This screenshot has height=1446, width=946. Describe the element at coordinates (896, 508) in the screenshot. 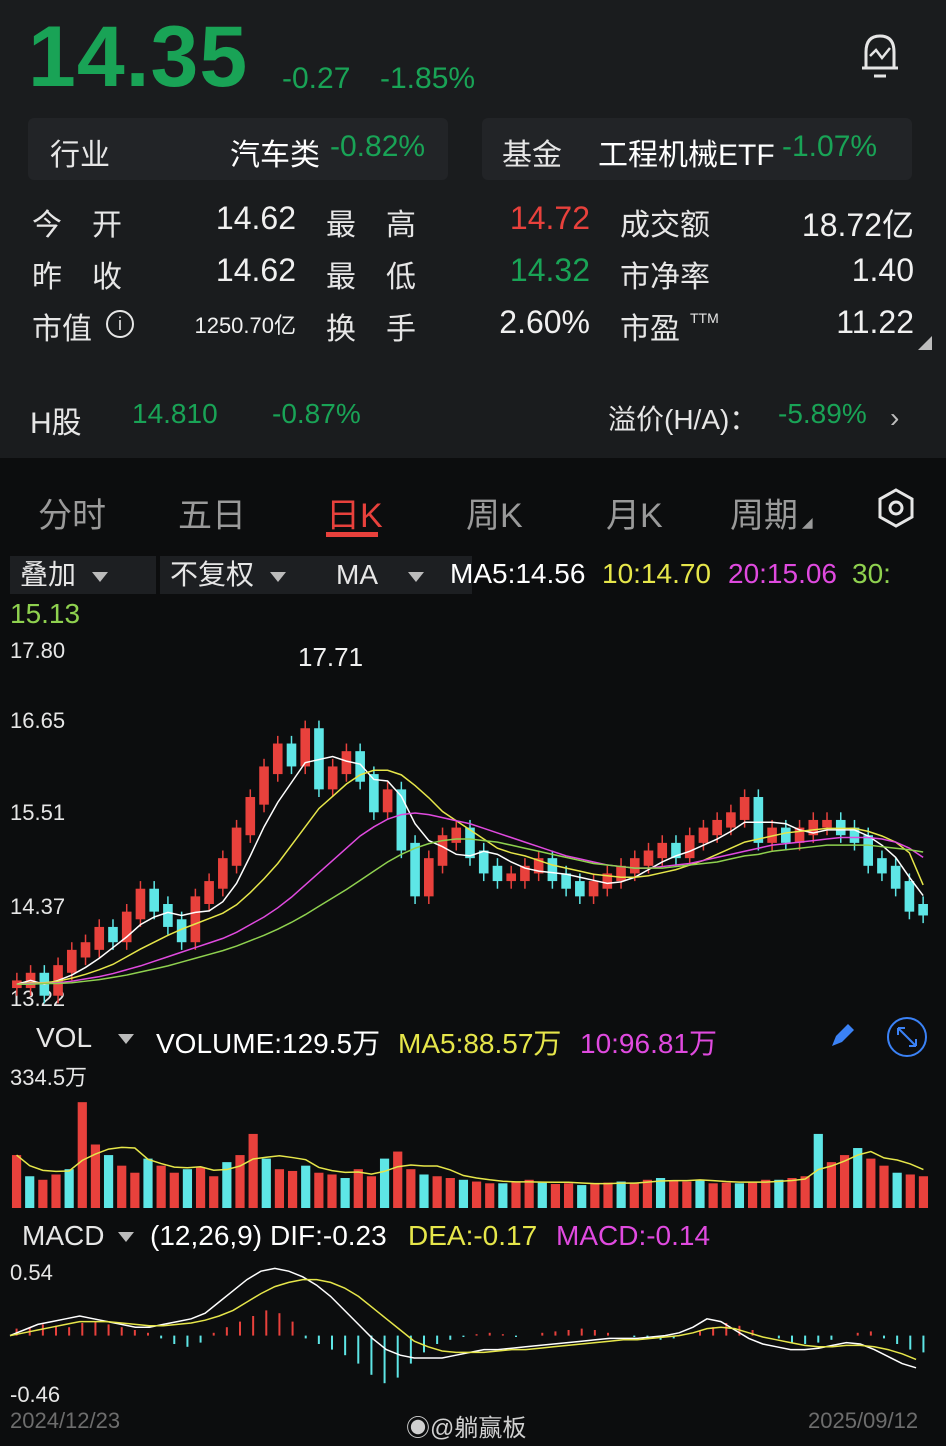

I see `settings-hexagon-icon` at that location.